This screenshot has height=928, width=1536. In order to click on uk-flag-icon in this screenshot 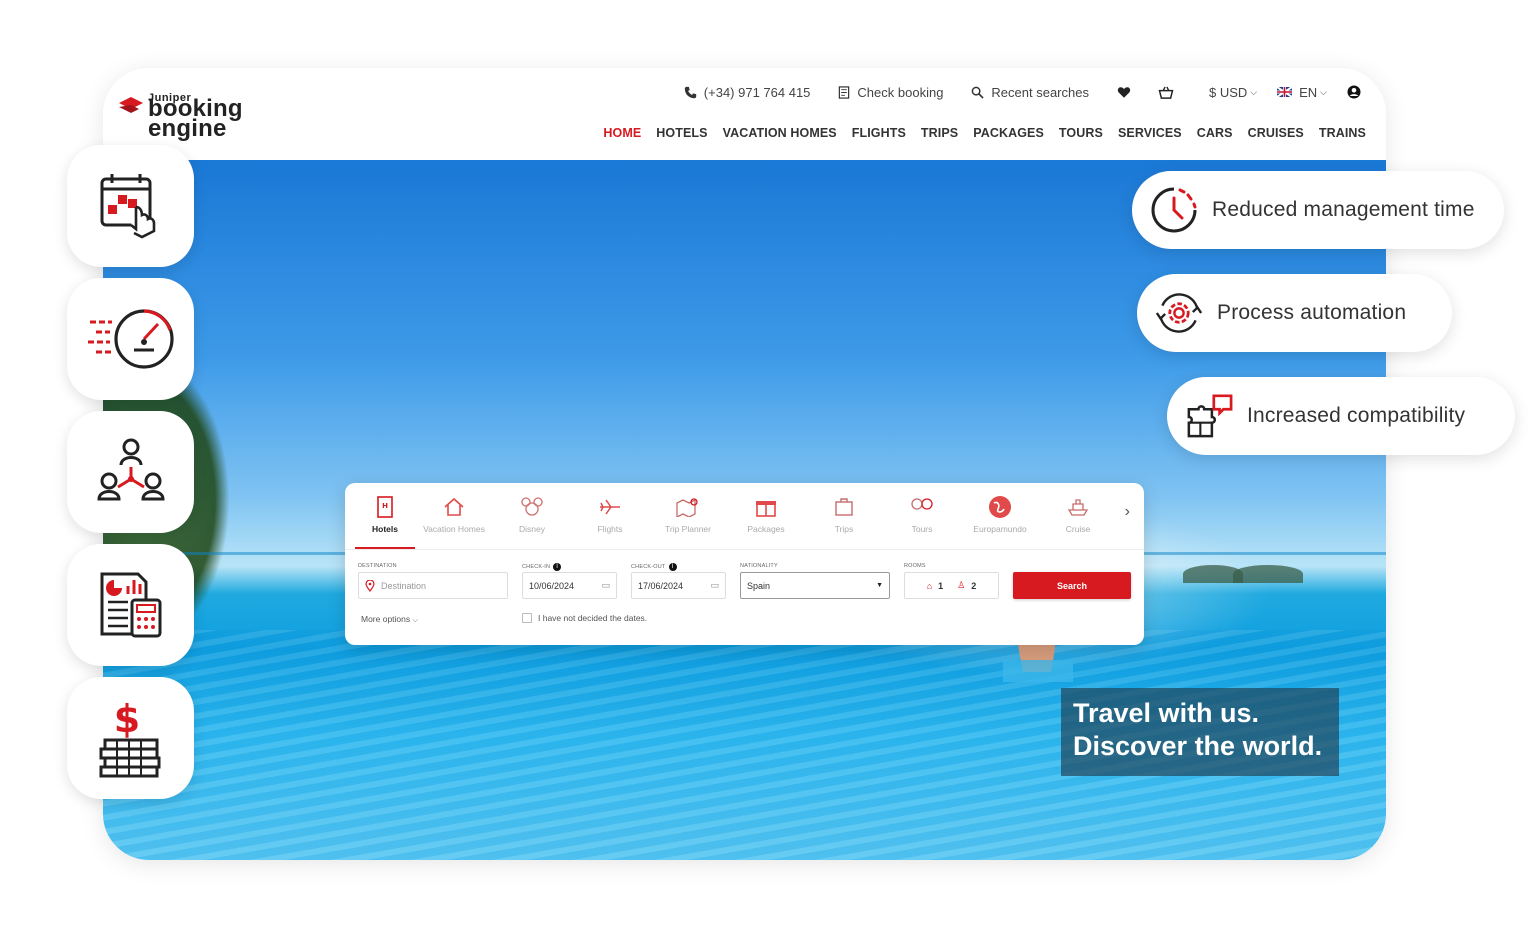, I will do `click(1285, 92)`.